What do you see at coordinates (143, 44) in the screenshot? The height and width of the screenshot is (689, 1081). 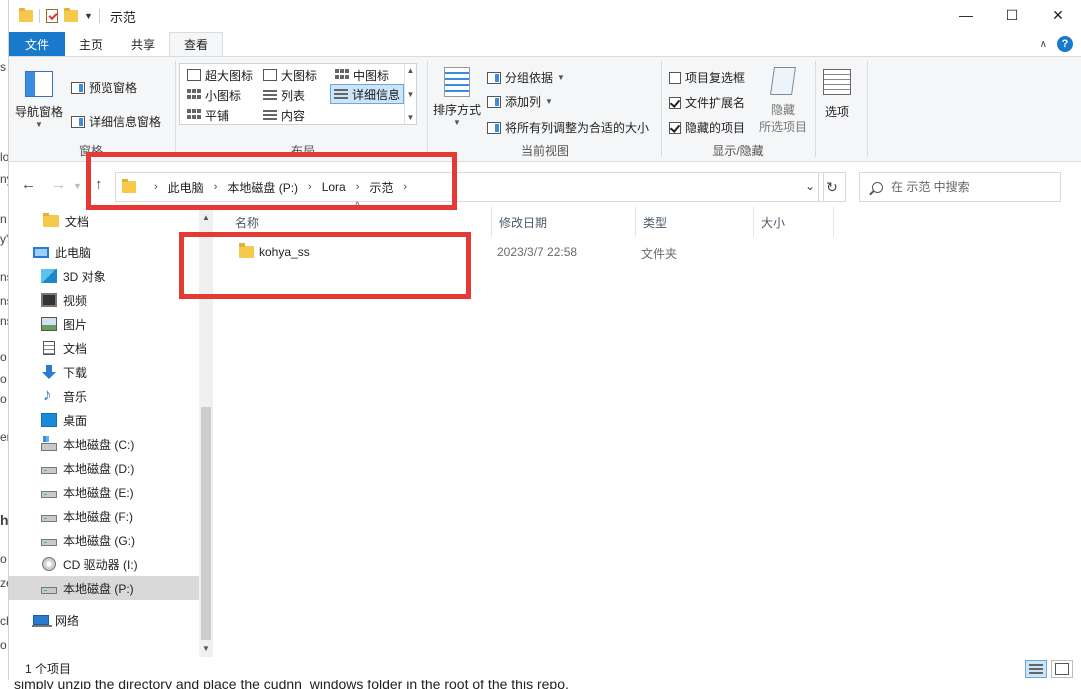 I see `tab-share: 共享` at bounding box center [143, 44].